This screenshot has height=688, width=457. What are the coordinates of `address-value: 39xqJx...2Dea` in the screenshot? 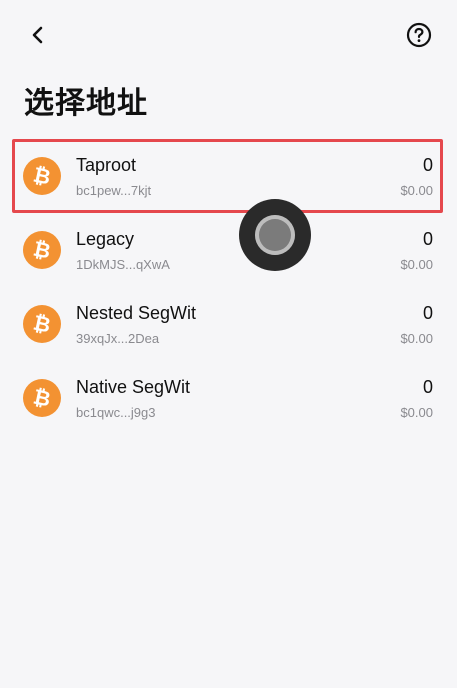 It's located at (118, 338).